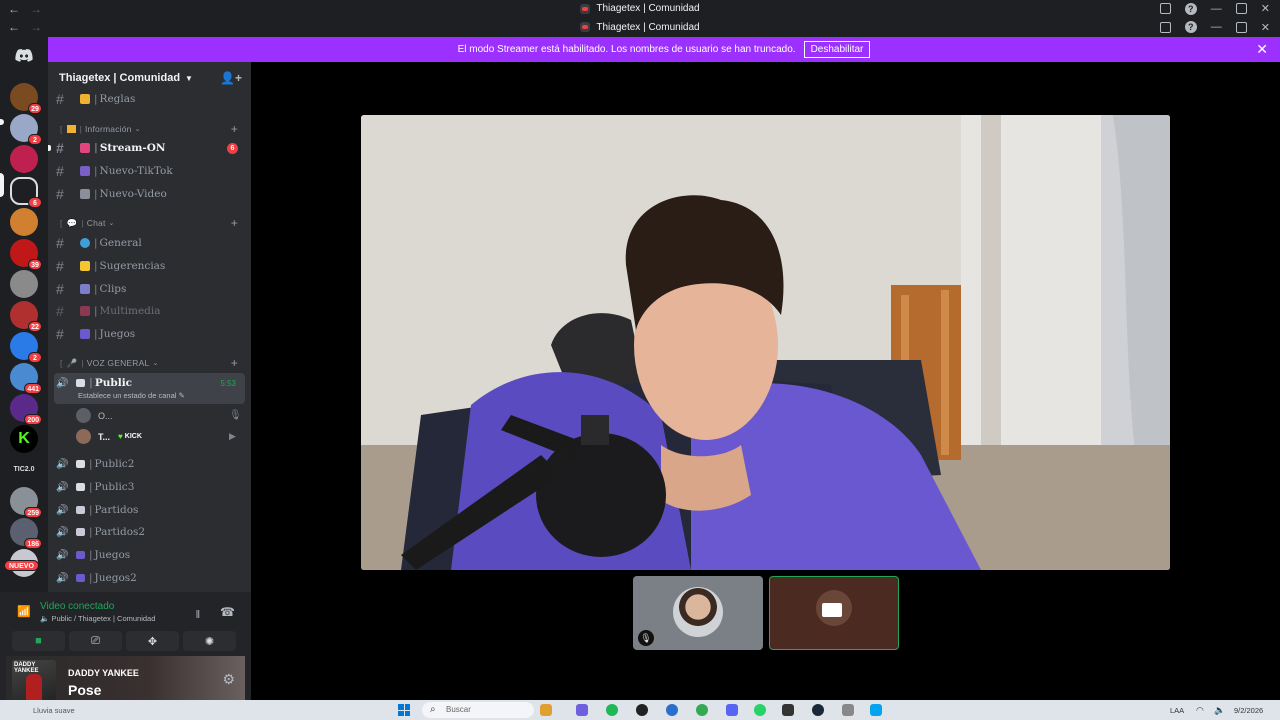  I want to click on weather-widget: Lluvia suave, so click(54, 710).